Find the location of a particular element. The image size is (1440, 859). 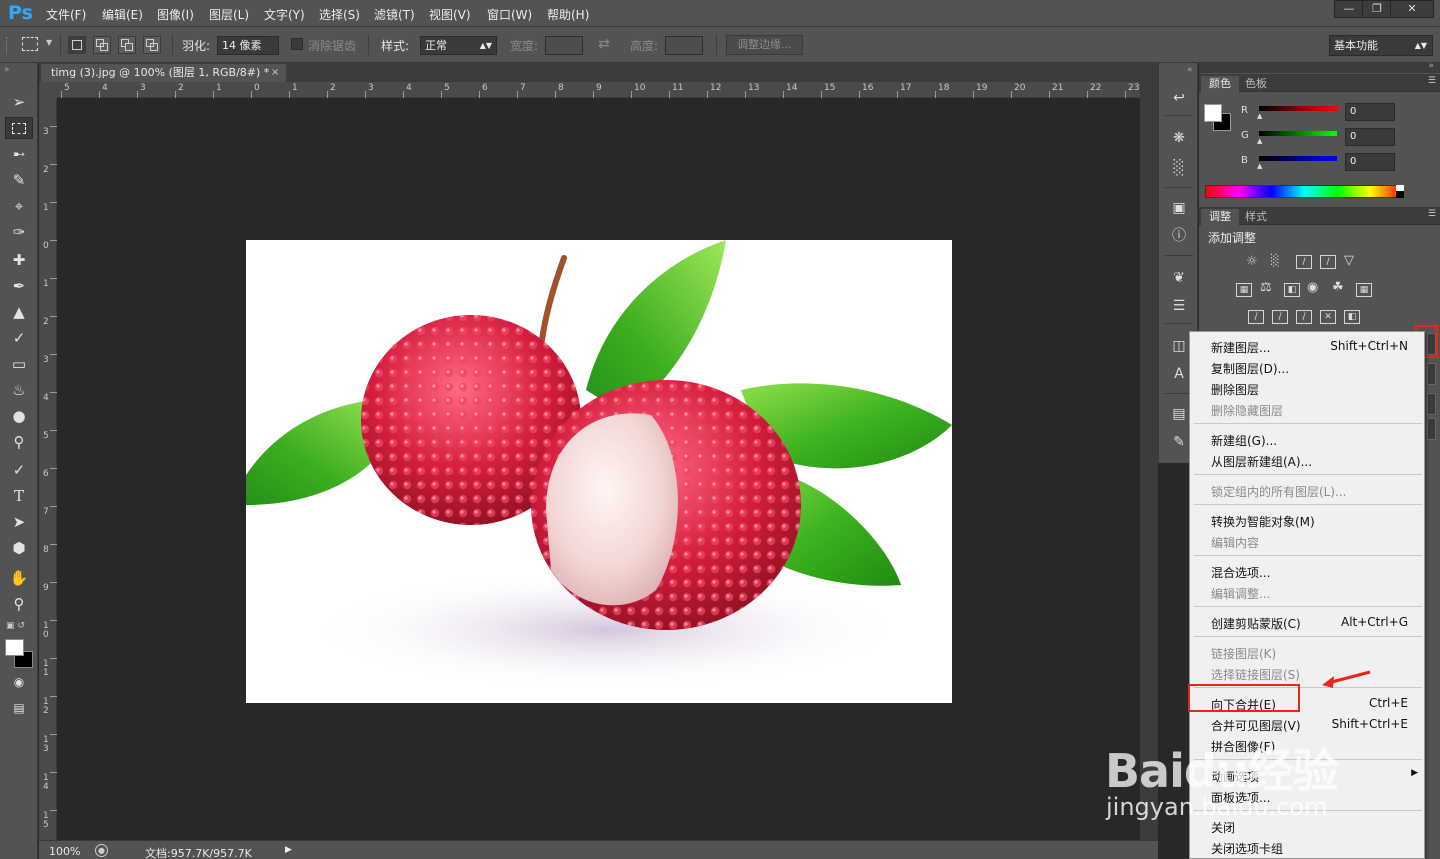

subtract-selection-button is located at coordinates (127, 45).